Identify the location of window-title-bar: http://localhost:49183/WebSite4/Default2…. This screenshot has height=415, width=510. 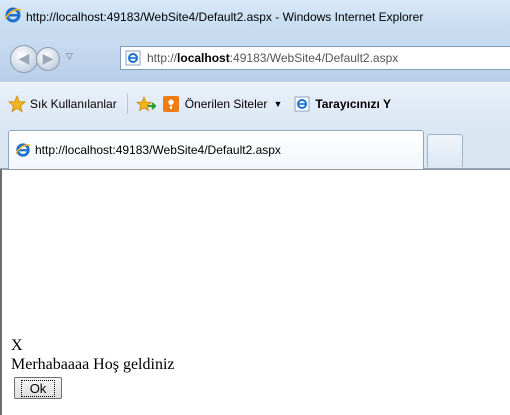
(255, 17).